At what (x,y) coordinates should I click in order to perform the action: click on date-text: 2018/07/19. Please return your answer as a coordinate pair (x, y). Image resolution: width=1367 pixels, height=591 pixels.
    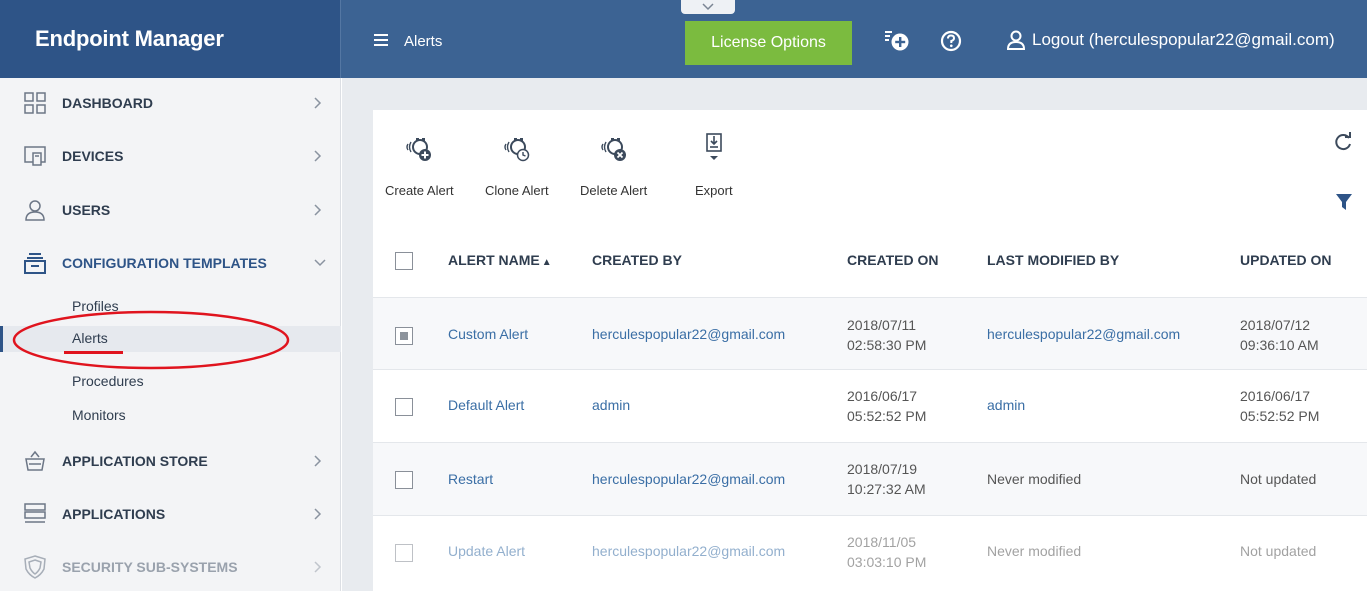
    Looking at the image, I should click on (882, 469).